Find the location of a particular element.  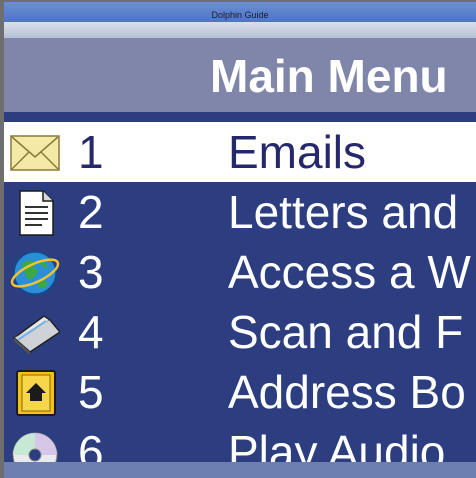

menu-item-letters: 2 Letters and is located at coordinates (240, 212).